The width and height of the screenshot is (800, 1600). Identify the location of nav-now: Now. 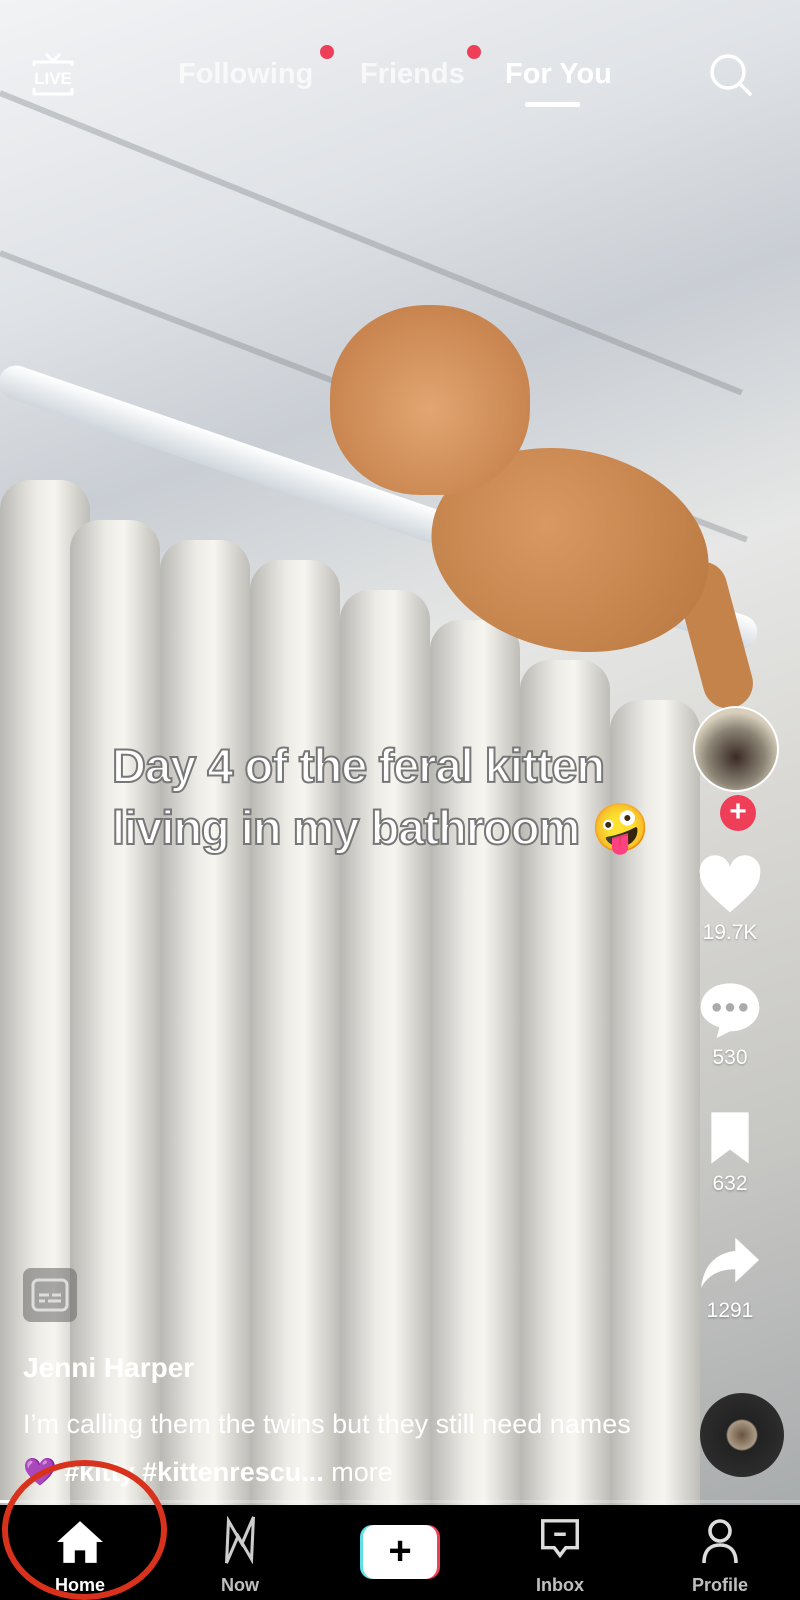
(240, 1552).